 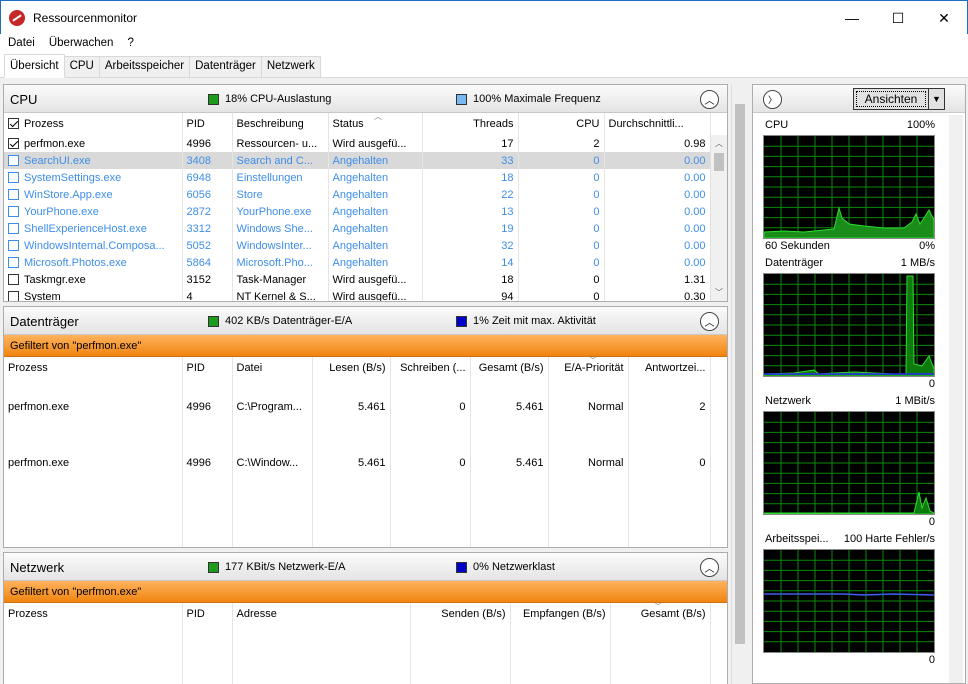 I want to click on cpu-scroll-thumb, so click(x=719, y=162).